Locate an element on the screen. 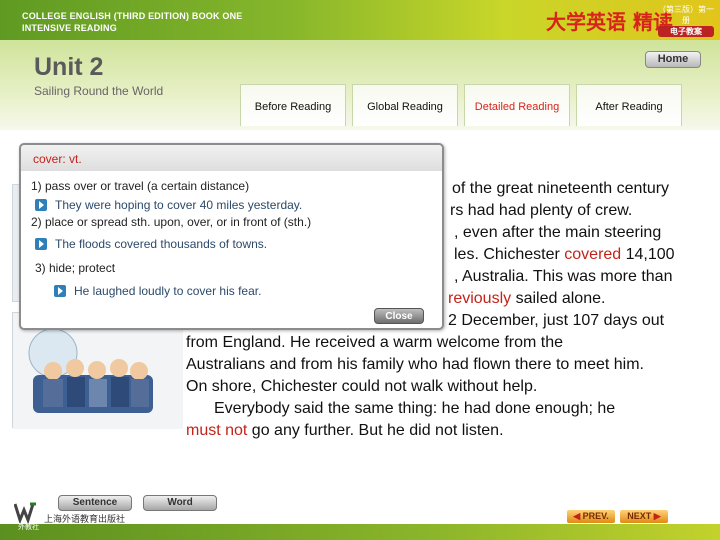 The image size is (720, 540). word-button: Word is located at coordinates (180, 503).